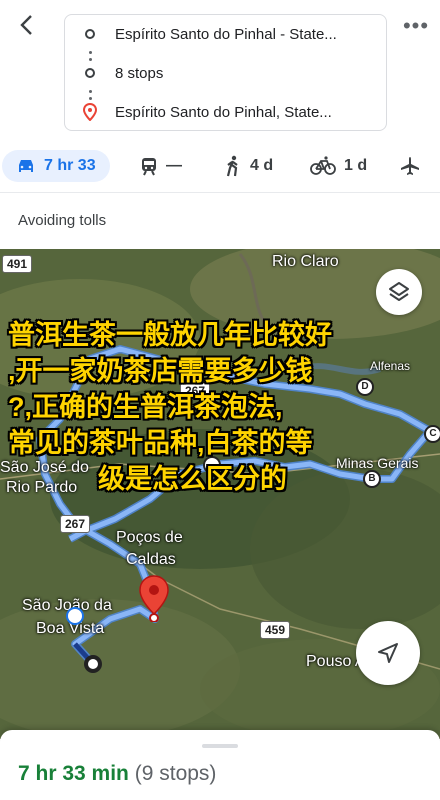 The image size is (440, 800). Describe the element at coordinates (161, 166) in the screenshot. I see `tab-transit: —` at that location.